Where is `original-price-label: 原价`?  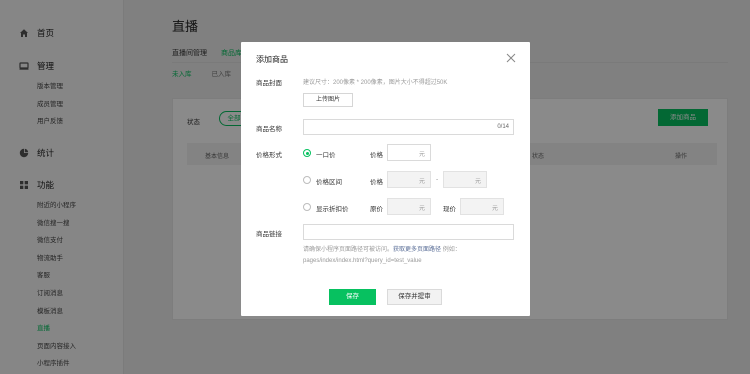 original-price-label: 原价 is located at coordinates (376, 209).